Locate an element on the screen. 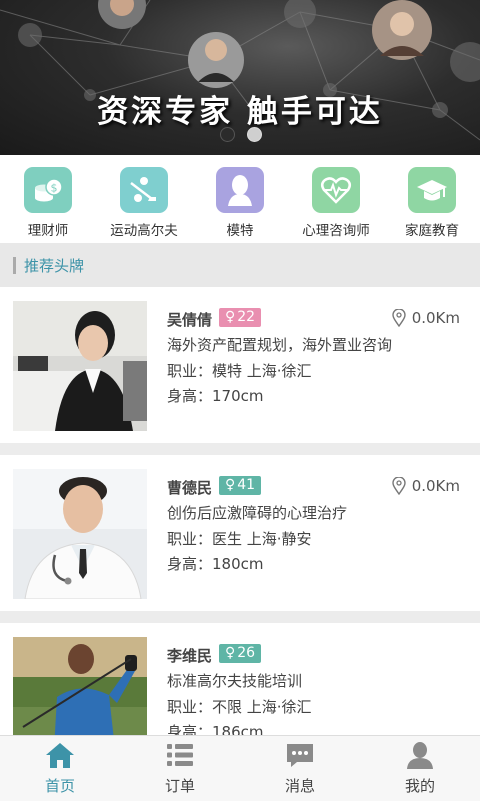 The image size is (480, 801). category-label: 理财师 is located at coordinates (48, 231).